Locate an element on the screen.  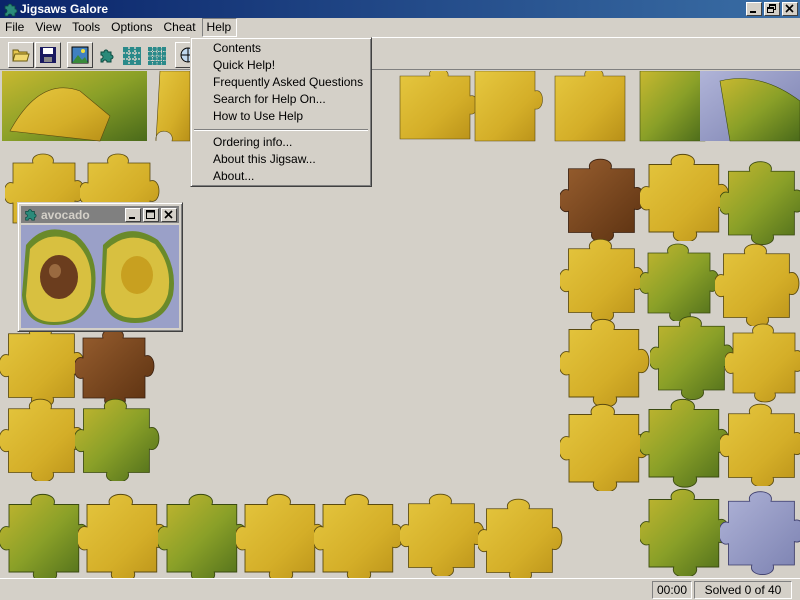
picture-button is located at coordinates (80, 55).